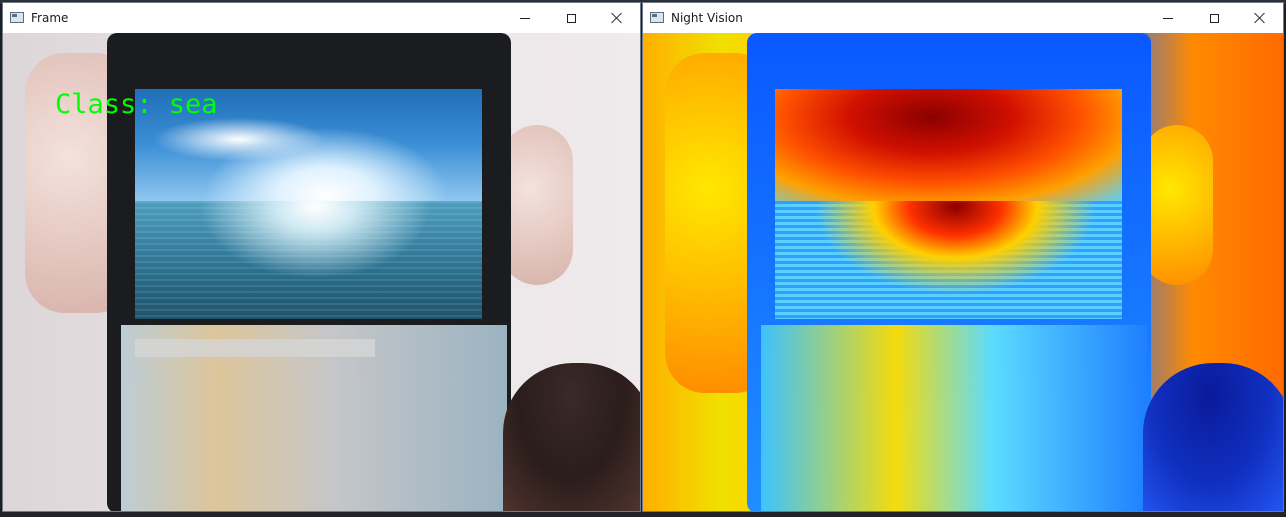  What do you see at coordinates (1177, 205) in the screenshot?
I see `nv-hand-thumb` at bounding box center [1177, 205].